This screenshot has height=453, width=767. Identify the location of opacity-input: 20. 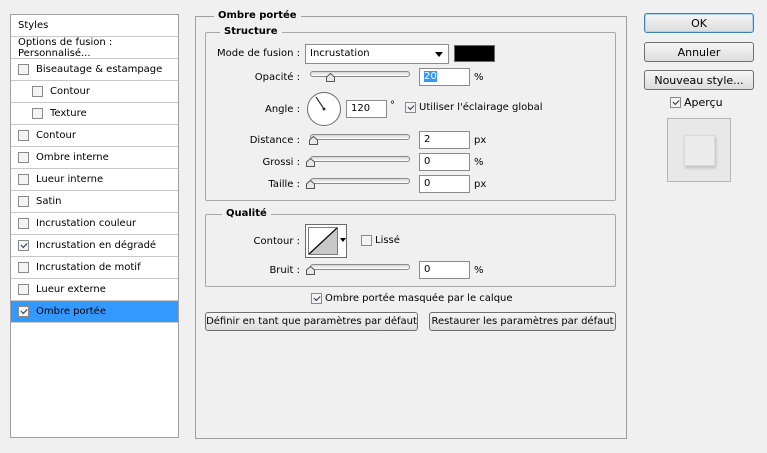
(444, 77).